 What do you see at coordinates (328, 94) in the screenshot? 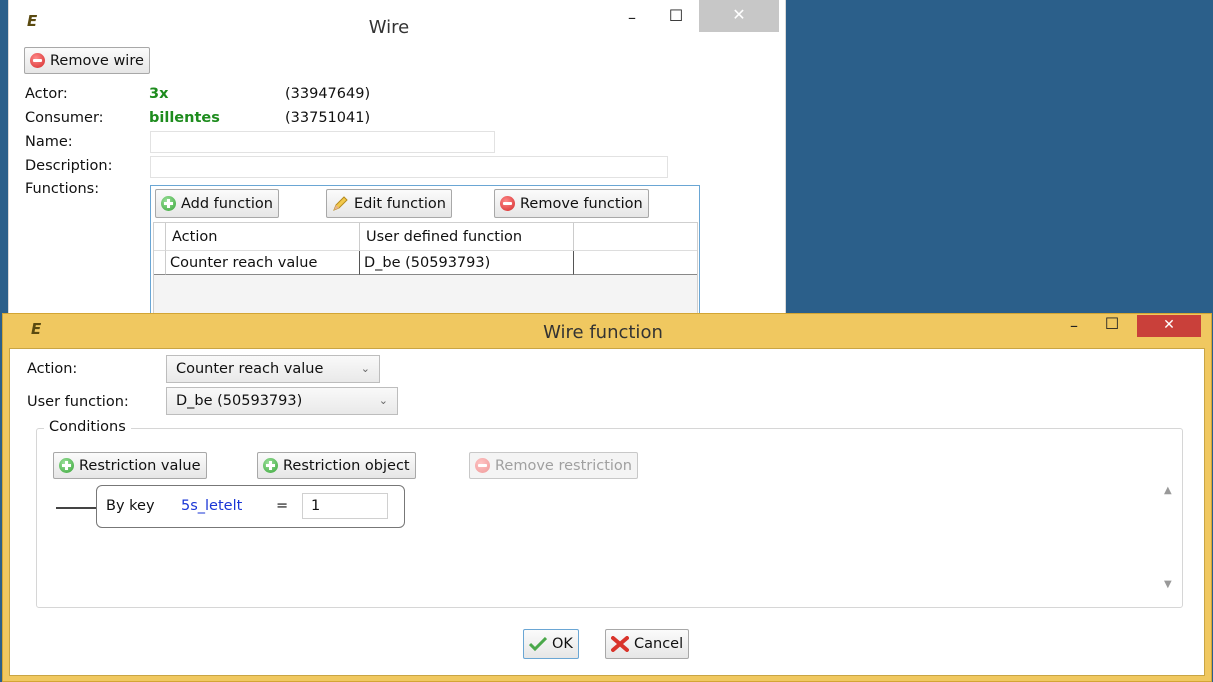
I see `actor-id: (33947649)` at bounding box center [328, 94].